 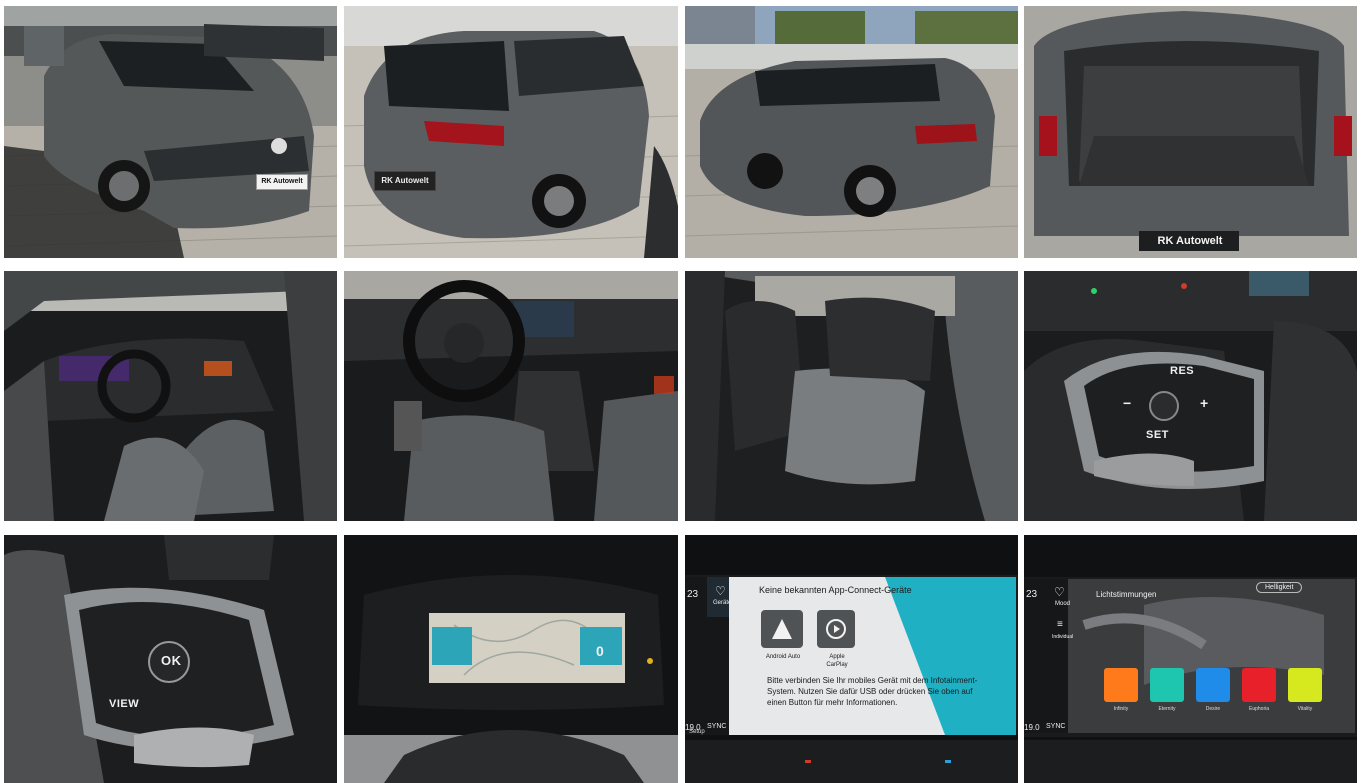 What do you see at coordinates (1157, 435) in the screenshot?
I see `set-button: SET` at bounding box center [1157, 435].